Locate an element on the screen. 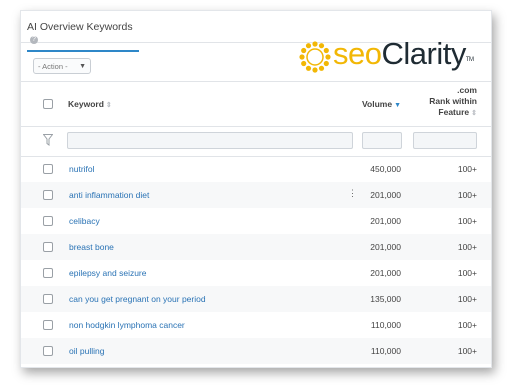 The image size is (508, 385). sun-logo-icon is located at coordinates (315, 57).